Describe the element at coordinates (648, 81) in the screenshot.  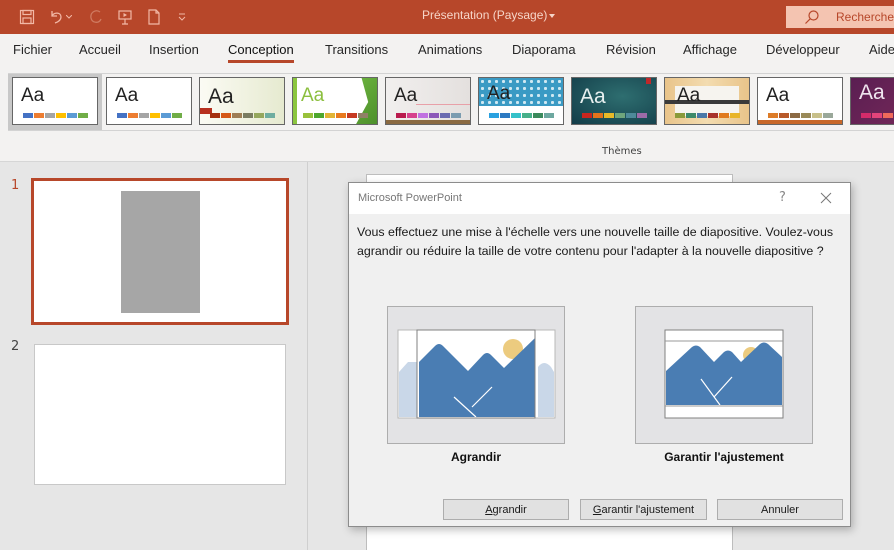
I see `theme-decoration` at that location.